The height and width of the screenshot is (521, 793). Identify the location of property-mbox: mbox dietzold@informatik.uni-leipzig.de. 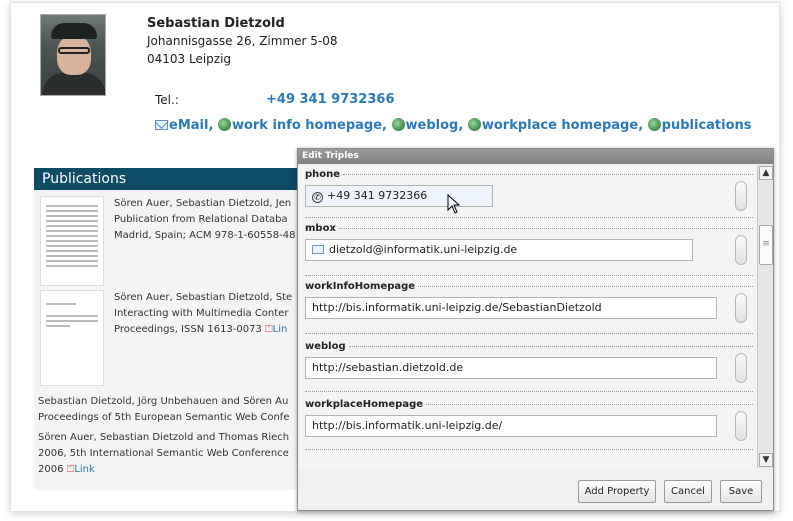
(529, 244).